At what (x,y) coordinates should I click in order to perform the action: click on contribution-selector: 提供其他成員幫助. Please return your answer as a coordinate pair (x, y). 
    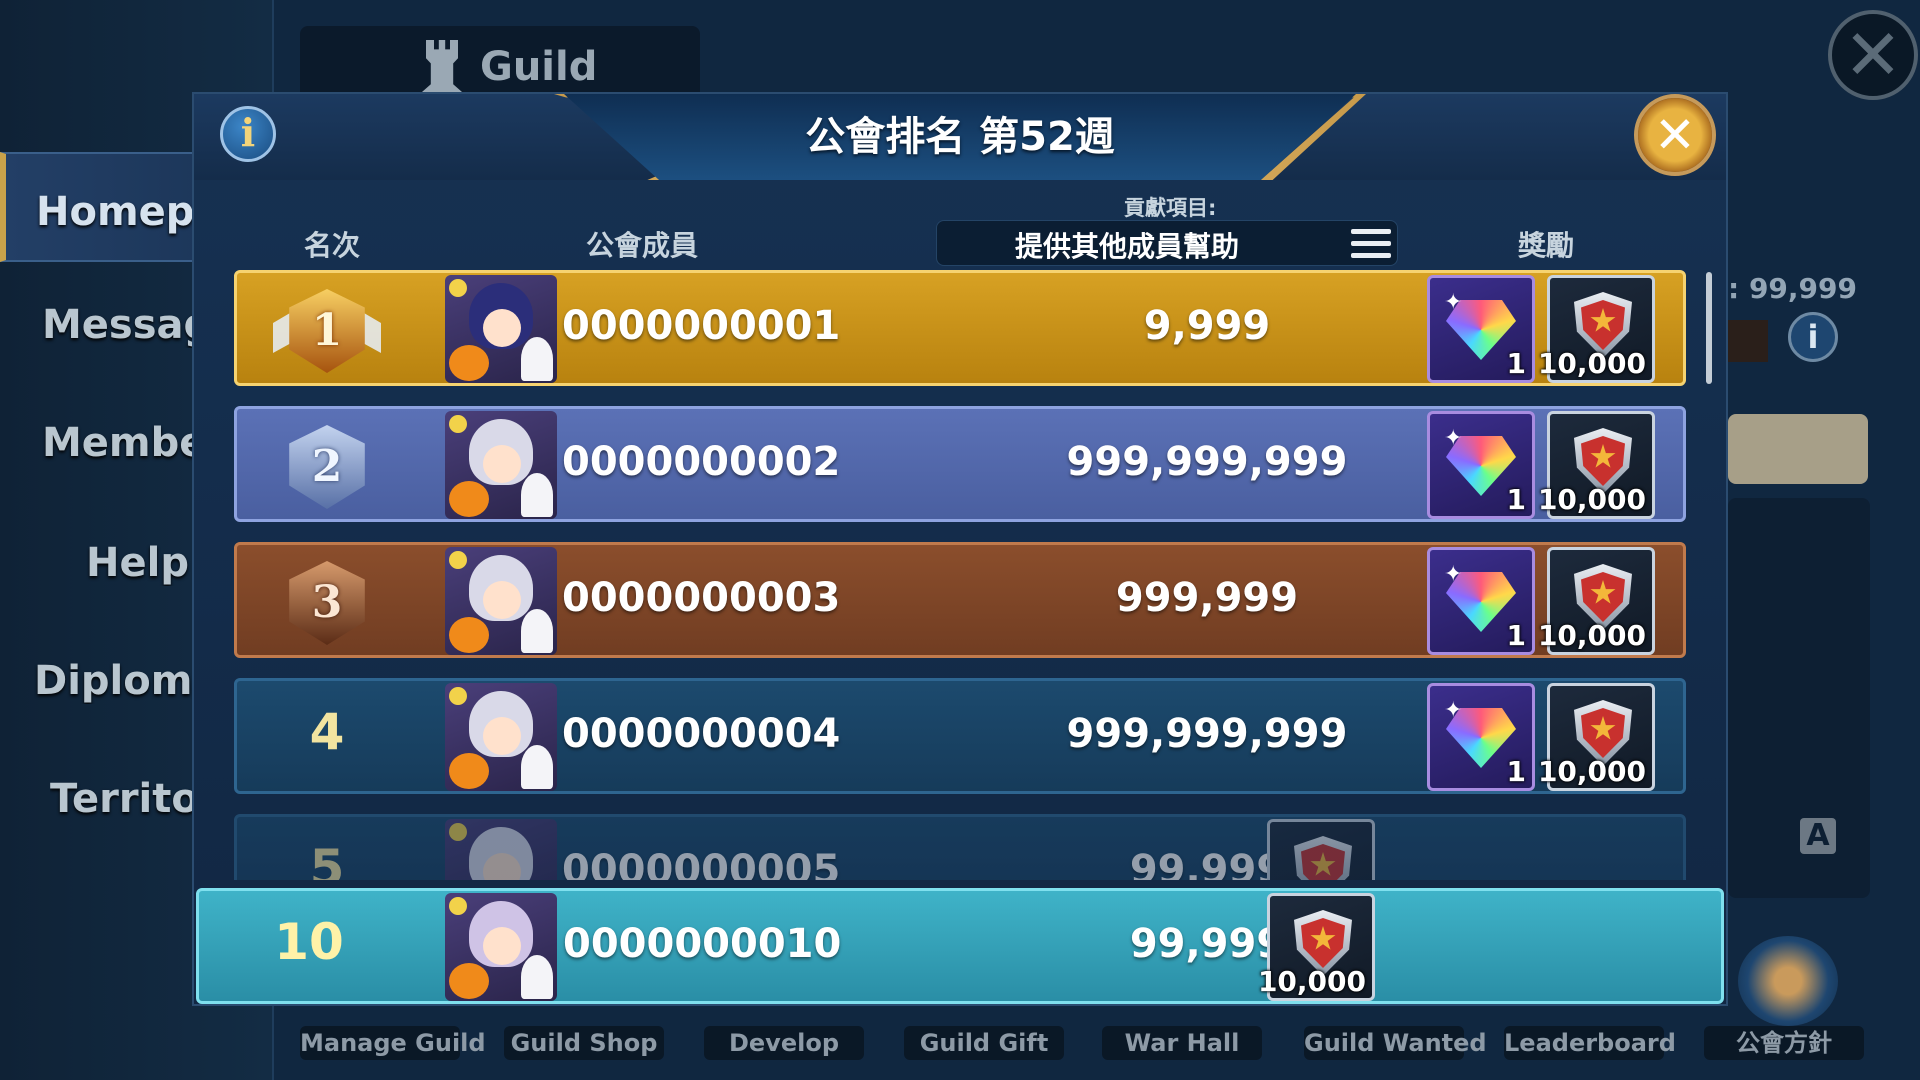
    Looking at the image, I should click on (1167, 243).